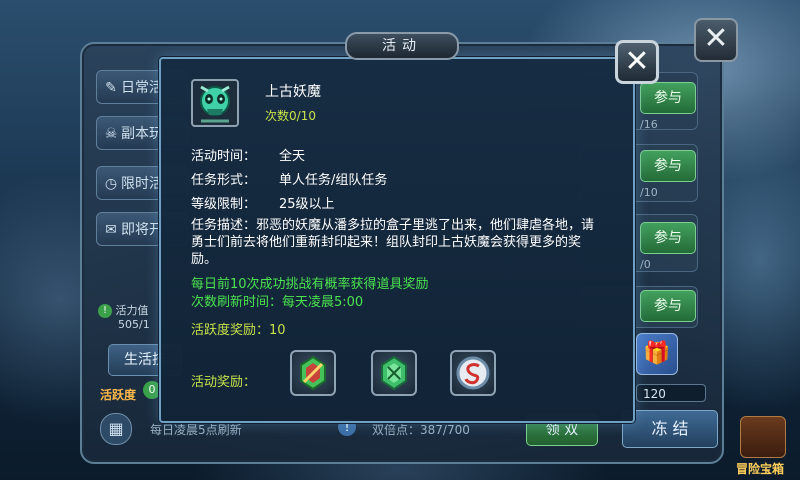 The height and width of the screenshot is (480, 800). I want to click on info-row-time: 活动时间： 全天, so click(248, 154).